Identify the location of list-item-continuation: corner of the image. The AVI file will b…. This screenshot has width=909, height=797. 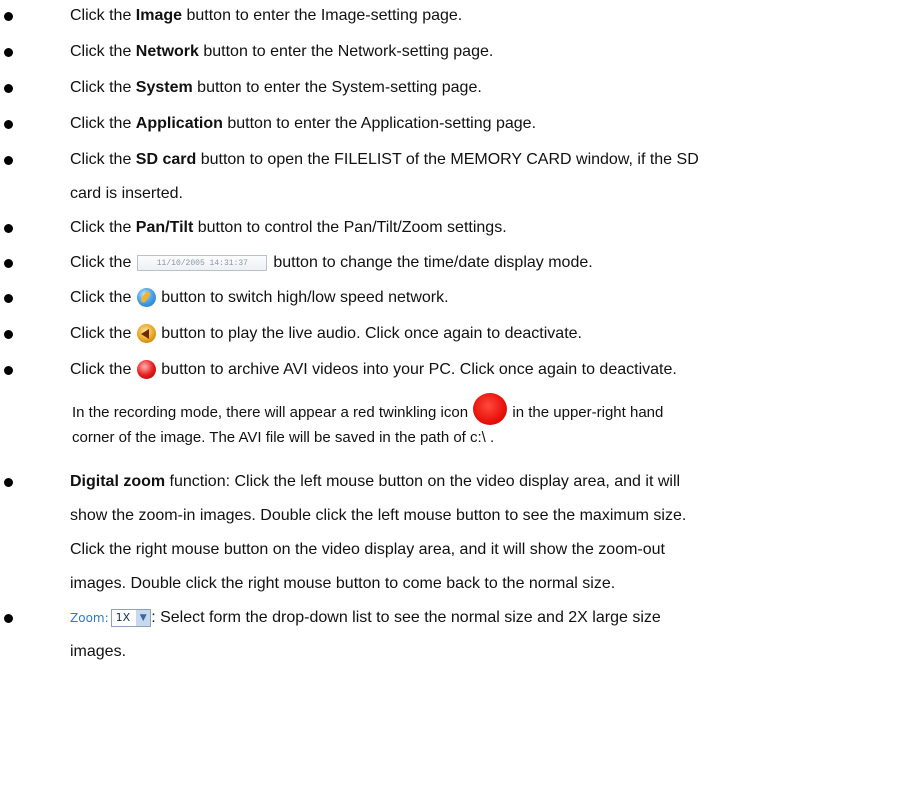
(486, 438).